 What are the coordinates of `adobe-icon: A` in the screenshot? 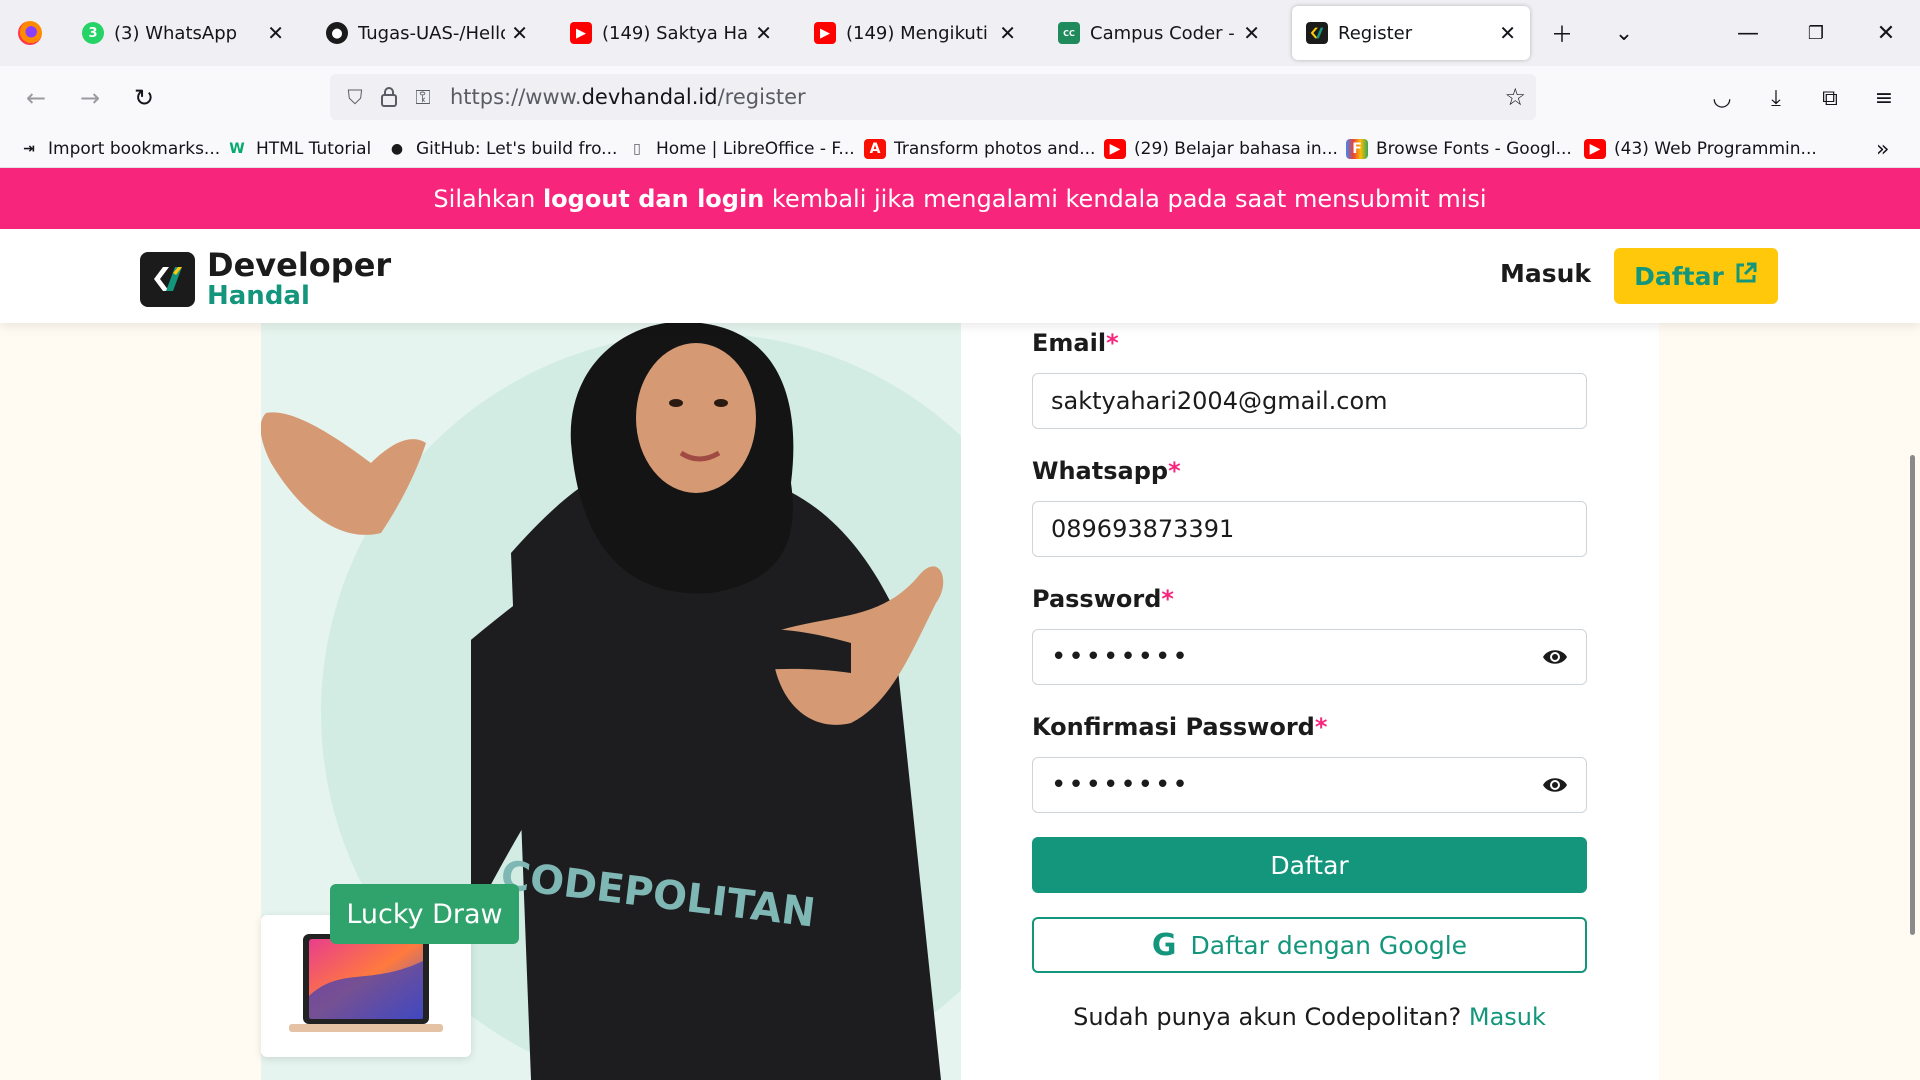 It's located at (875, 149).